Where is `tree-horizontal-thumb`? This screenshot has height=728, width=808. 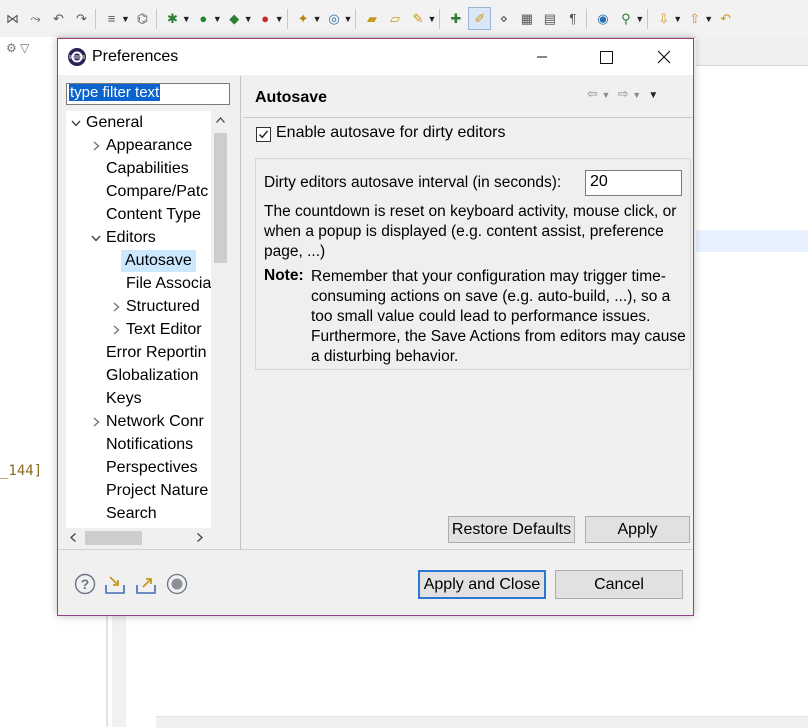
tree-horizontal-thumb is located at coordinates (113, 538).